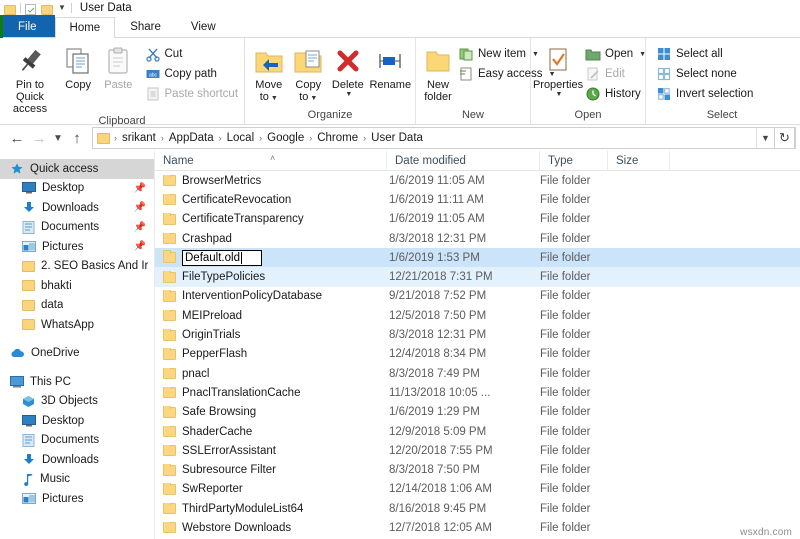 Image resolution: width=800 pixels, height=539 pixels. What do you see at coordinates (477, 431) in the screenshot?
I see `table-row: ShaderCache 12/9/2018 5:09 PM File folder` at bounding box center [477, 431].